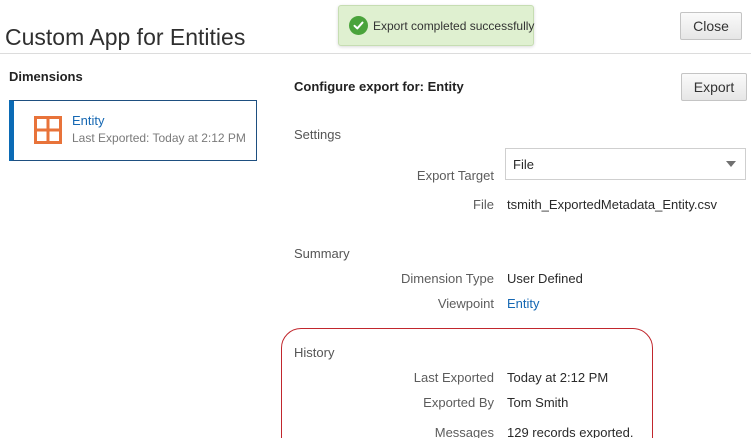 This screenshot has height=438, width=751. I want to click on dimension-type-value: User Defined, so click(545, 278).